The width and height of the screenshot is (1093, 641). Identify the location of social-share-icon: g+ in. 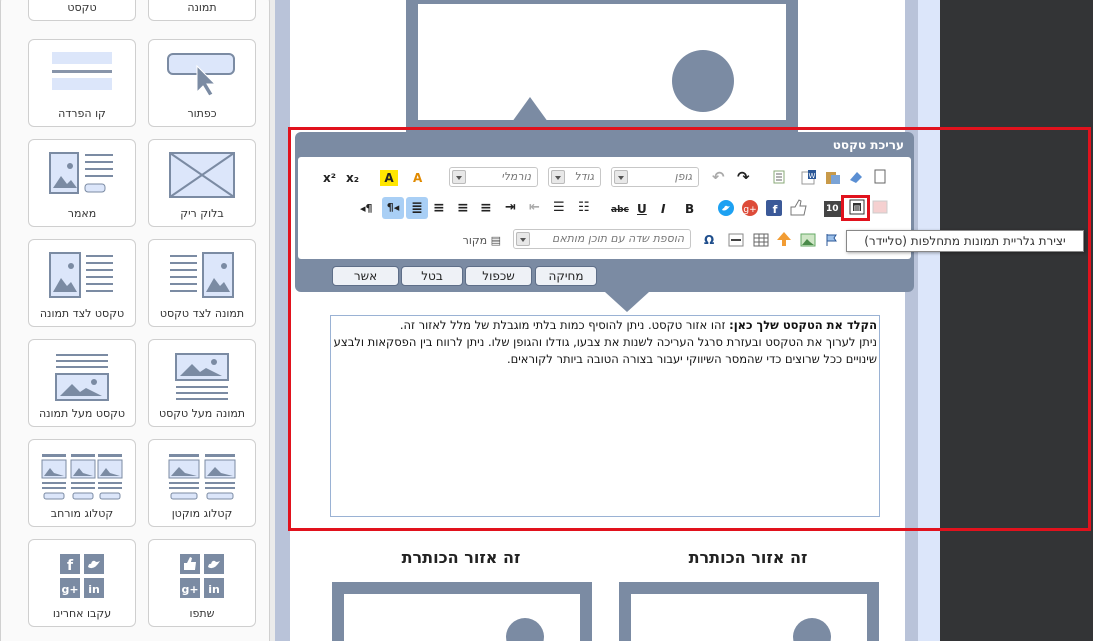
(202, 576).